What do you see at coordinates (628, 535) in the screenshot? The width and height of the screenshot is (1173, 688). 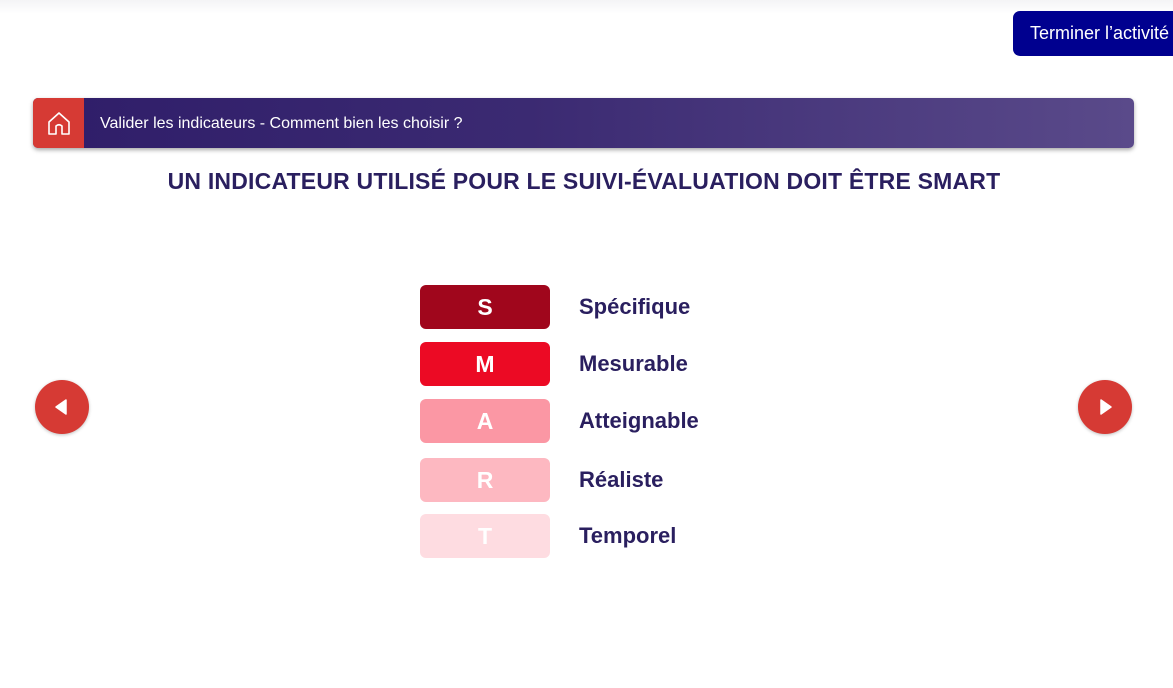 I see `smart-word-temporel: Temporel` at bounding box center [628, 535].